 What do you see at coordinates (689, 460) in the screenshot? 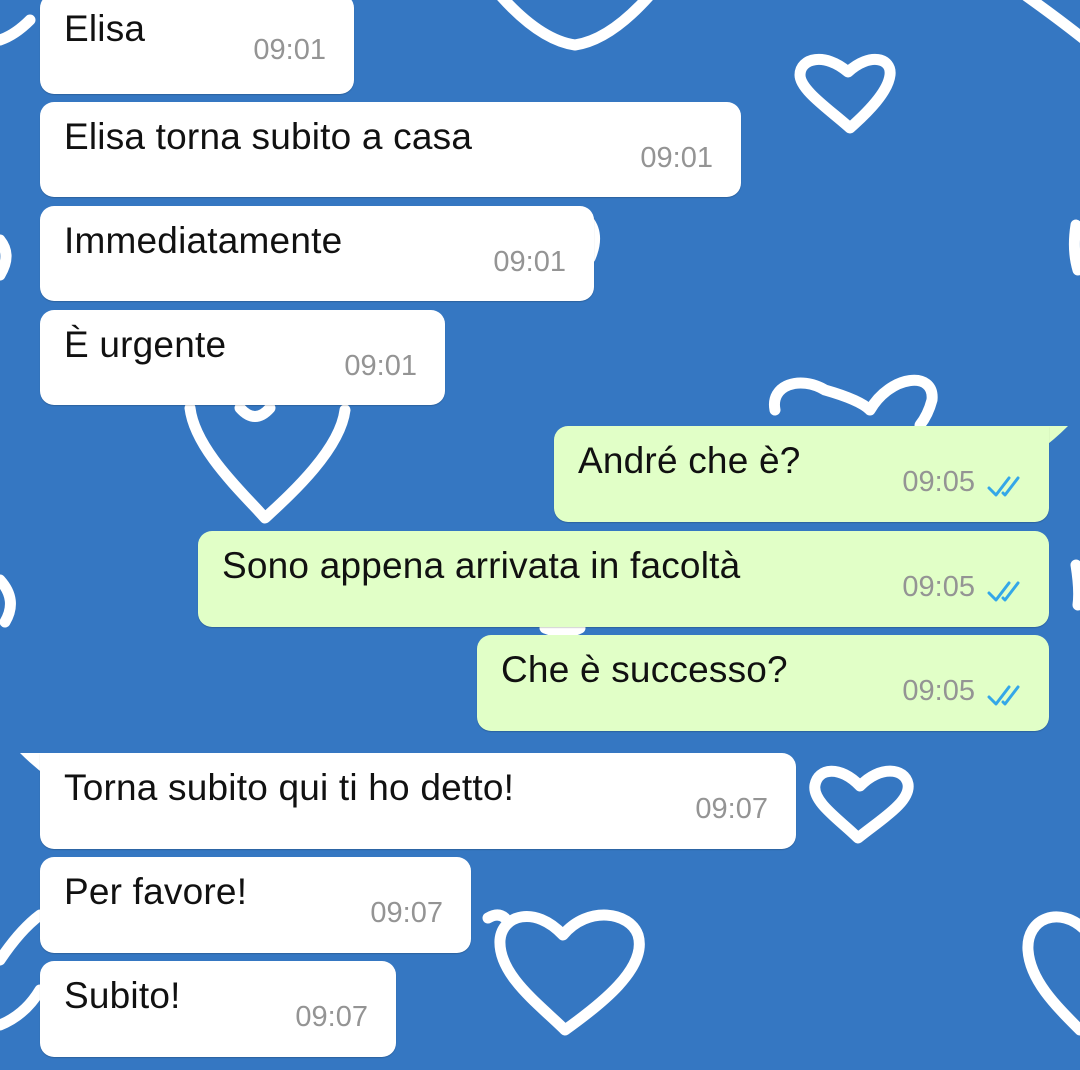
I see `message-text: André che è?` at bounding box center [689, 460].